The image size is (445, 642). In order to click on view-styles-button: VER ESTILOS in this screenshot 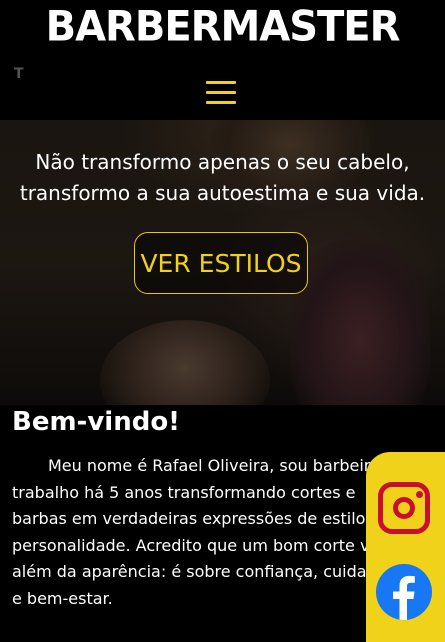, I will do `click(221, 263)`.